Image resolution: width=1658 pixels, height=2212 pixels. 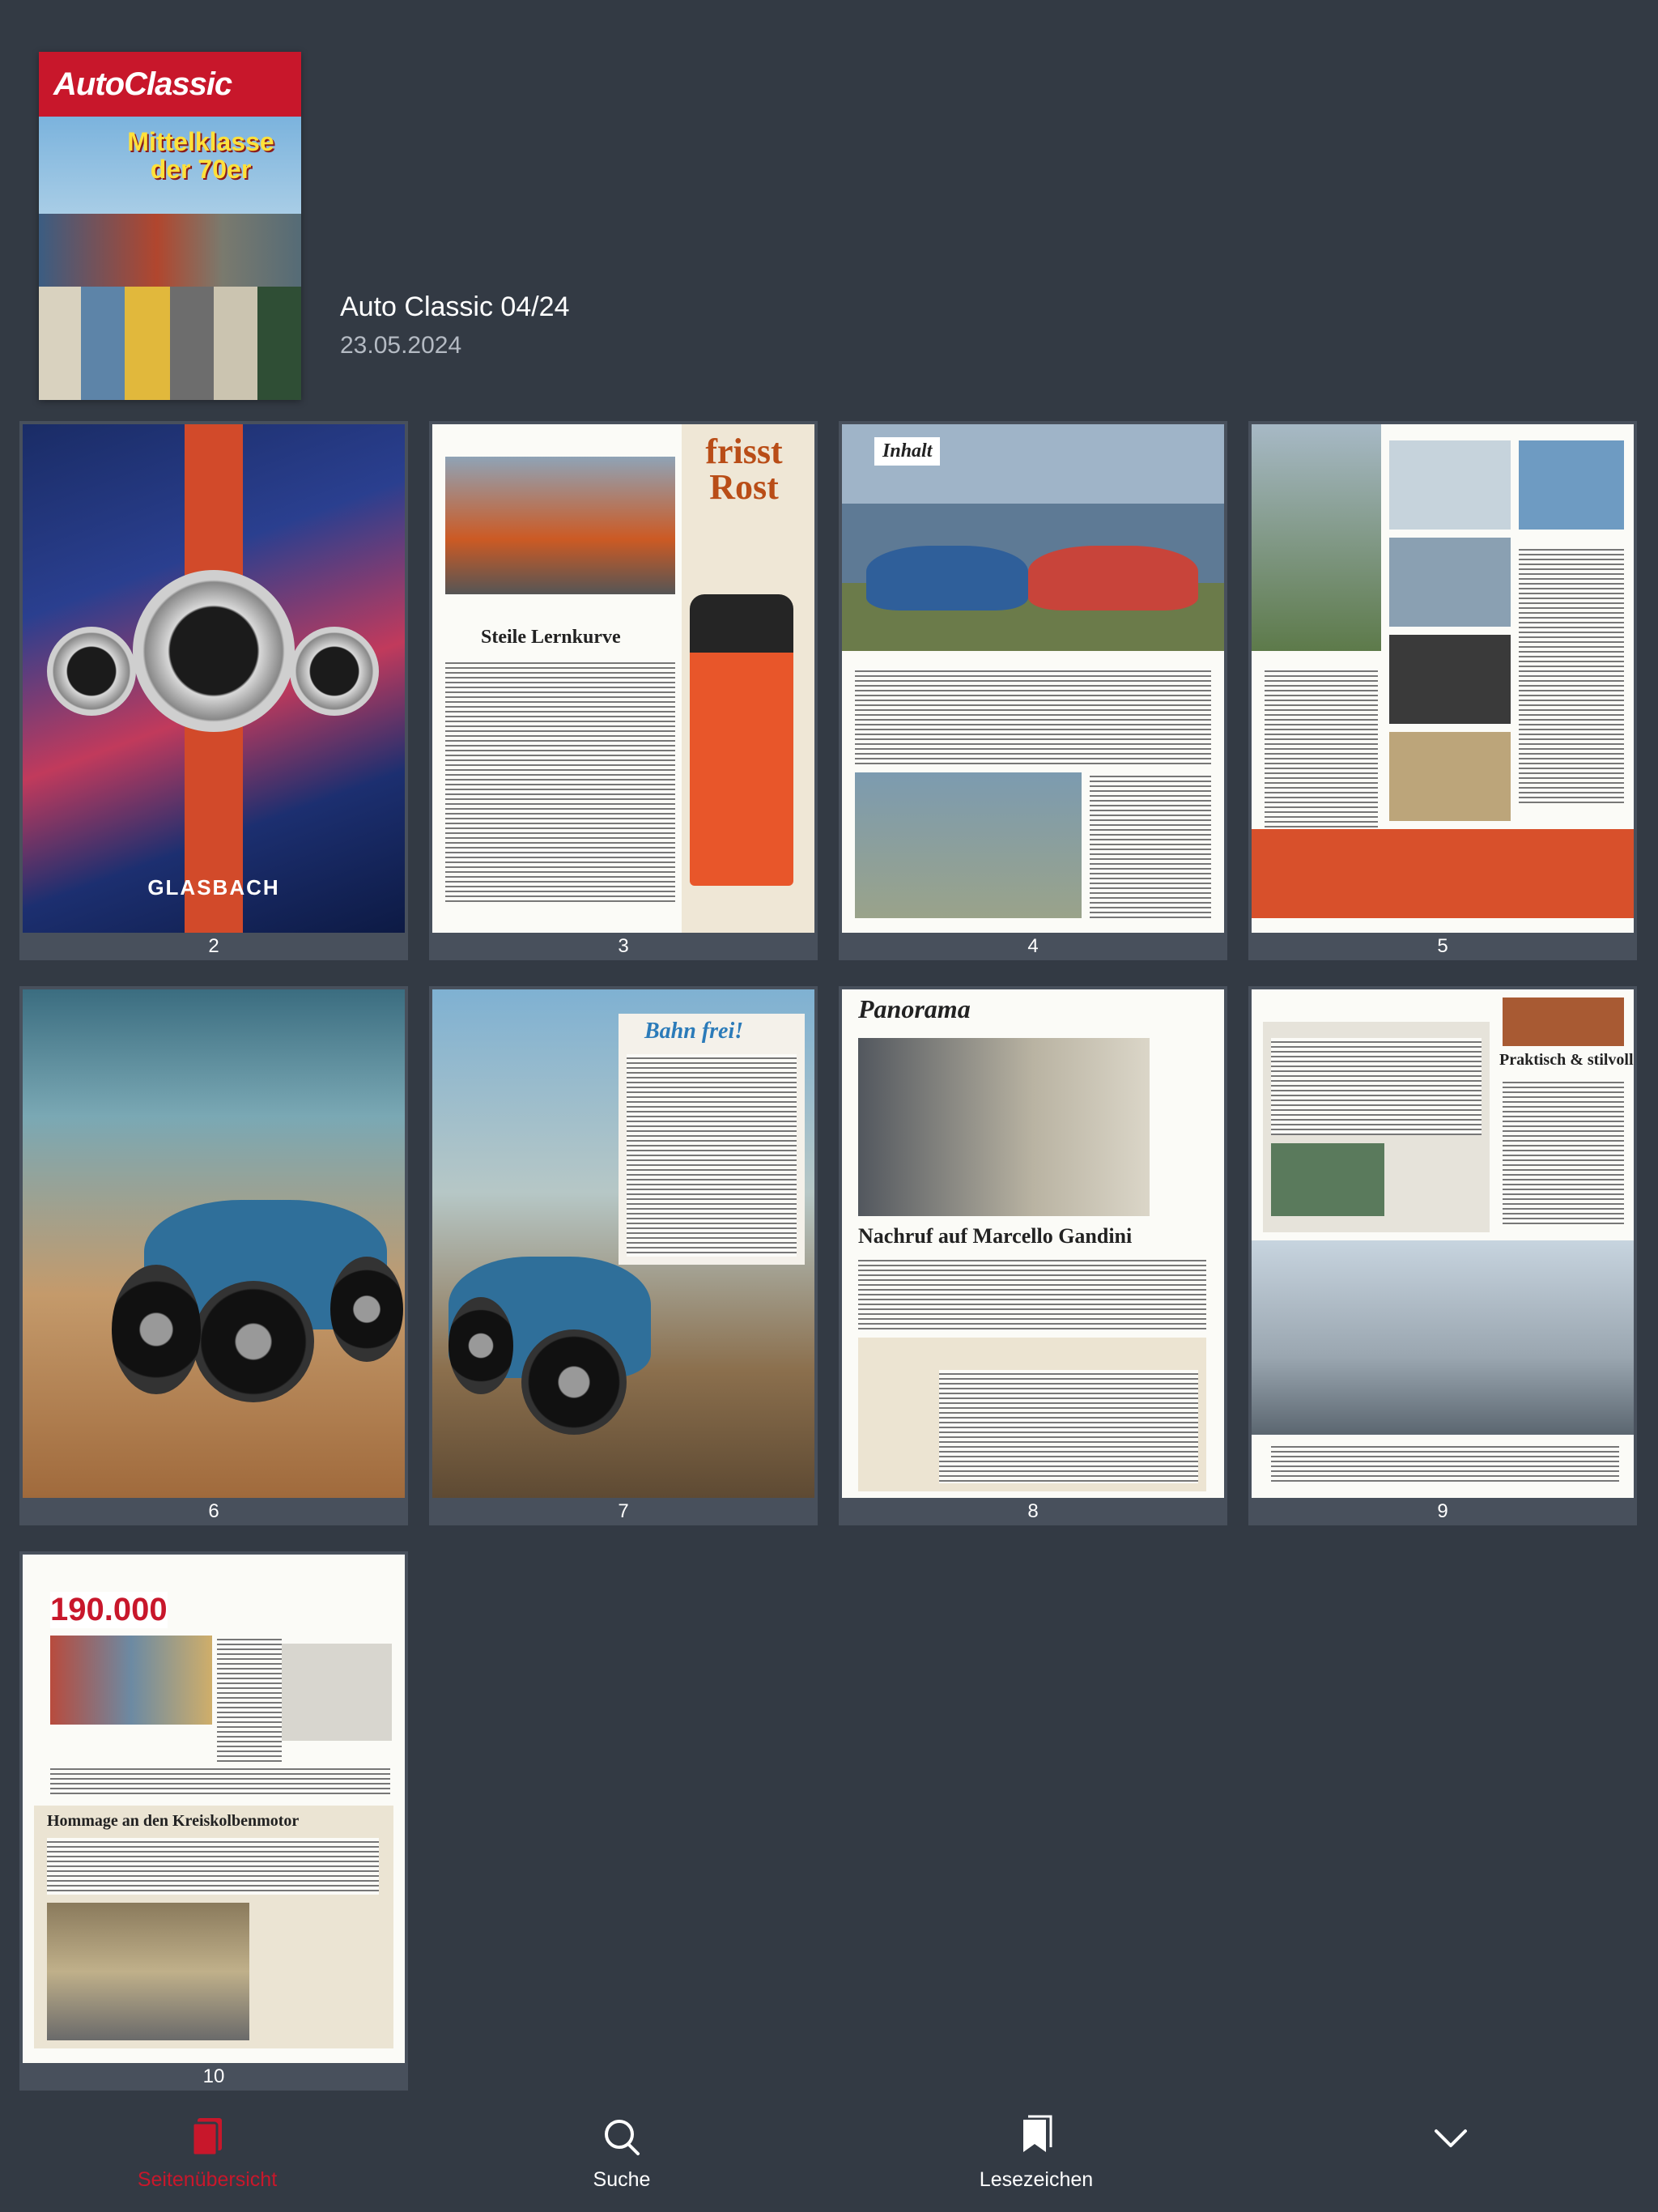 What do you see at coordinates (213, 2076) in the screenshot?
I see `page-number: 10` at bounding box center [213, 2076].